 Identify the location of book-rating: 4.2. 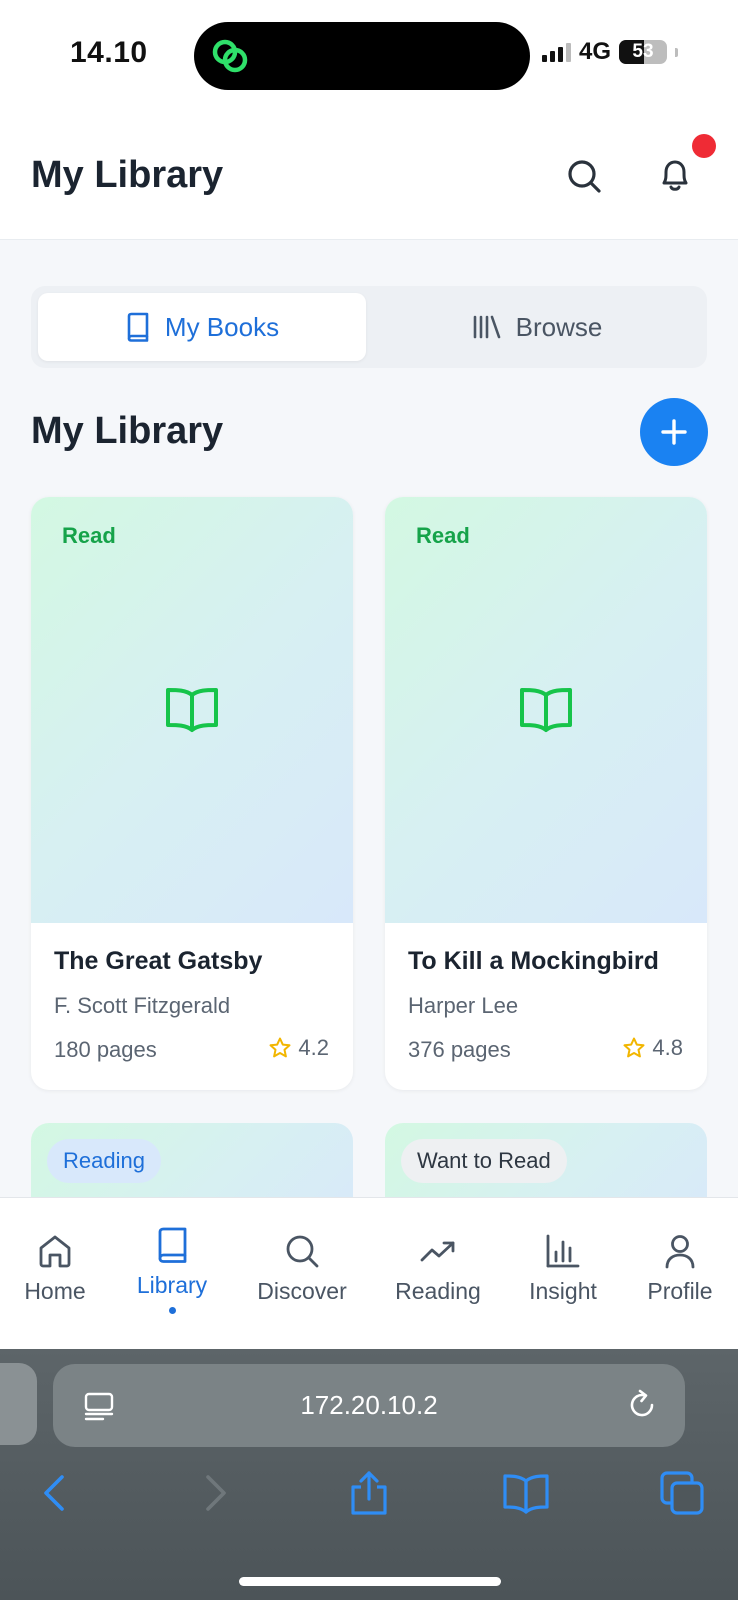
(298, 1048).